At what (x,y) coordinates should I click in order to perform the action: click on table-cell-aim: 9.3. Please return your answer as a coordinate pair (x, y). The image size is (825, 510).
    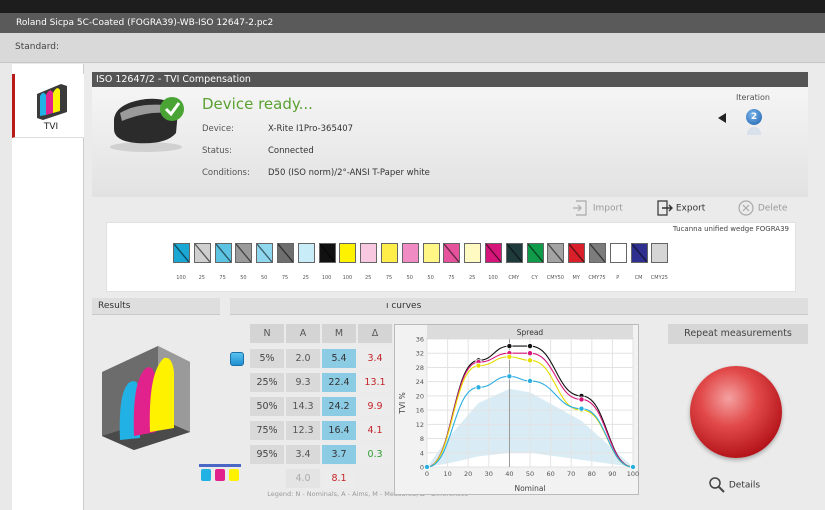
    Looking at the image, I should click on (303, 382).